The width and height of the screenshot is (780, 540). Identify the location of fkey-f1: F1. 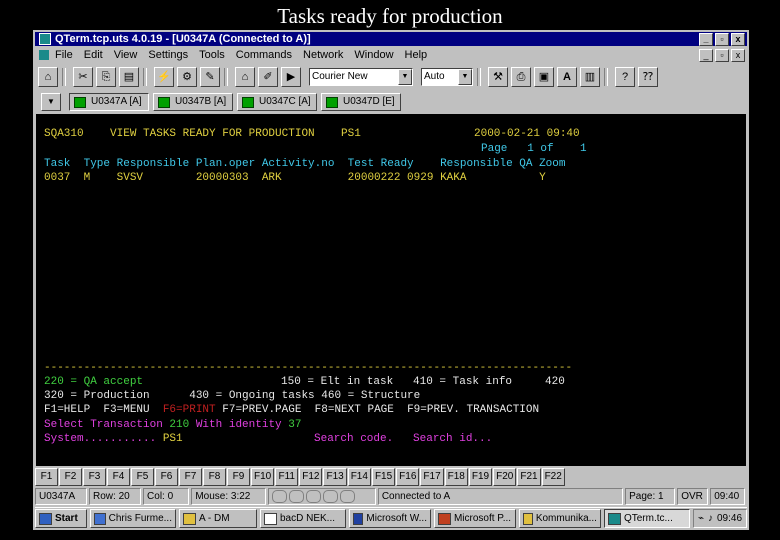
(46, 477).